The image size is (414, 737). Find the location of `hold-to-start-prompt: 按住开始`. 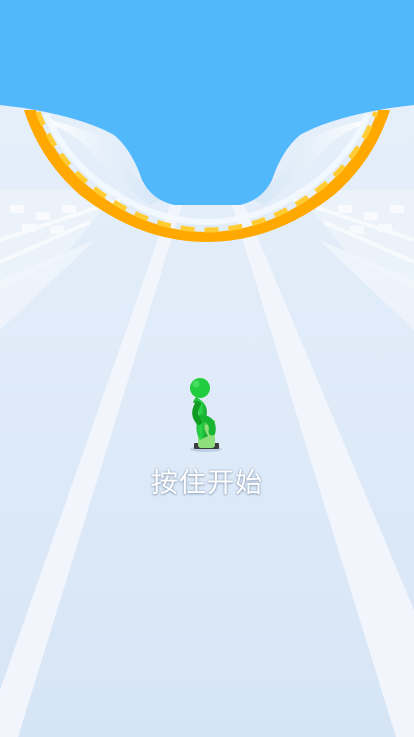

hold-to-start-prompt: 按住开始 is located at coordinates (207, 484).